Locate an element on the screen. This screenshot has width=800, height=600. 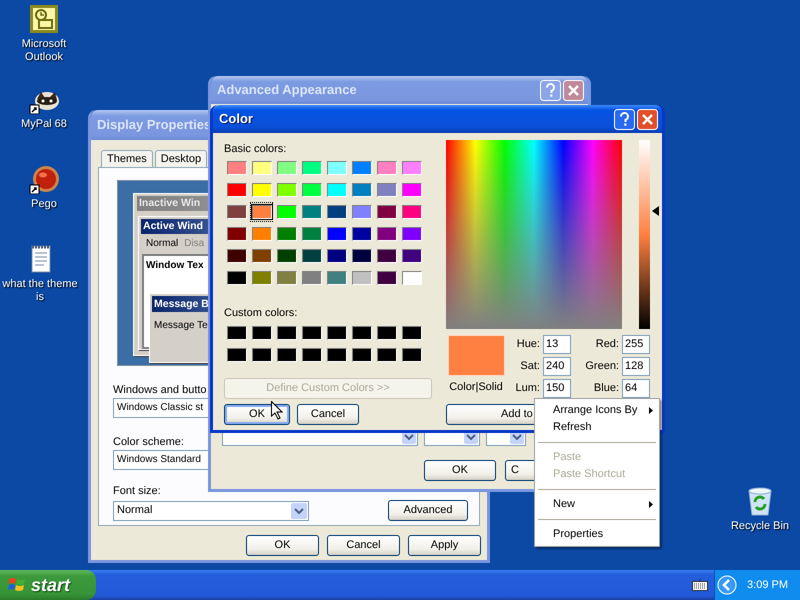
field-label: Red: is located at coordinates (607, 344).